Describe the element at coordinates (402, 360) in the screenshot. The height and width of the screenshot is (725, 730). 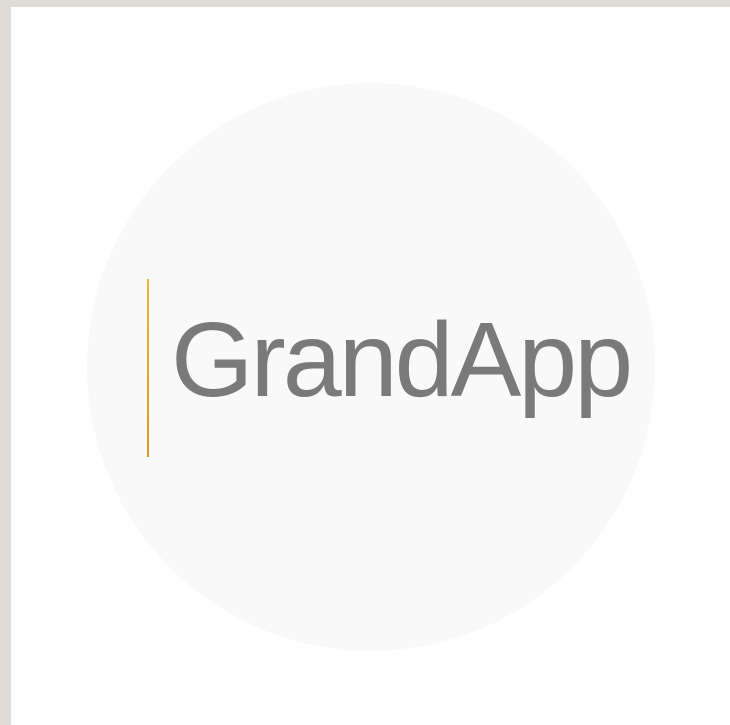
I see `app-wordmark: GrandApp` at that location.